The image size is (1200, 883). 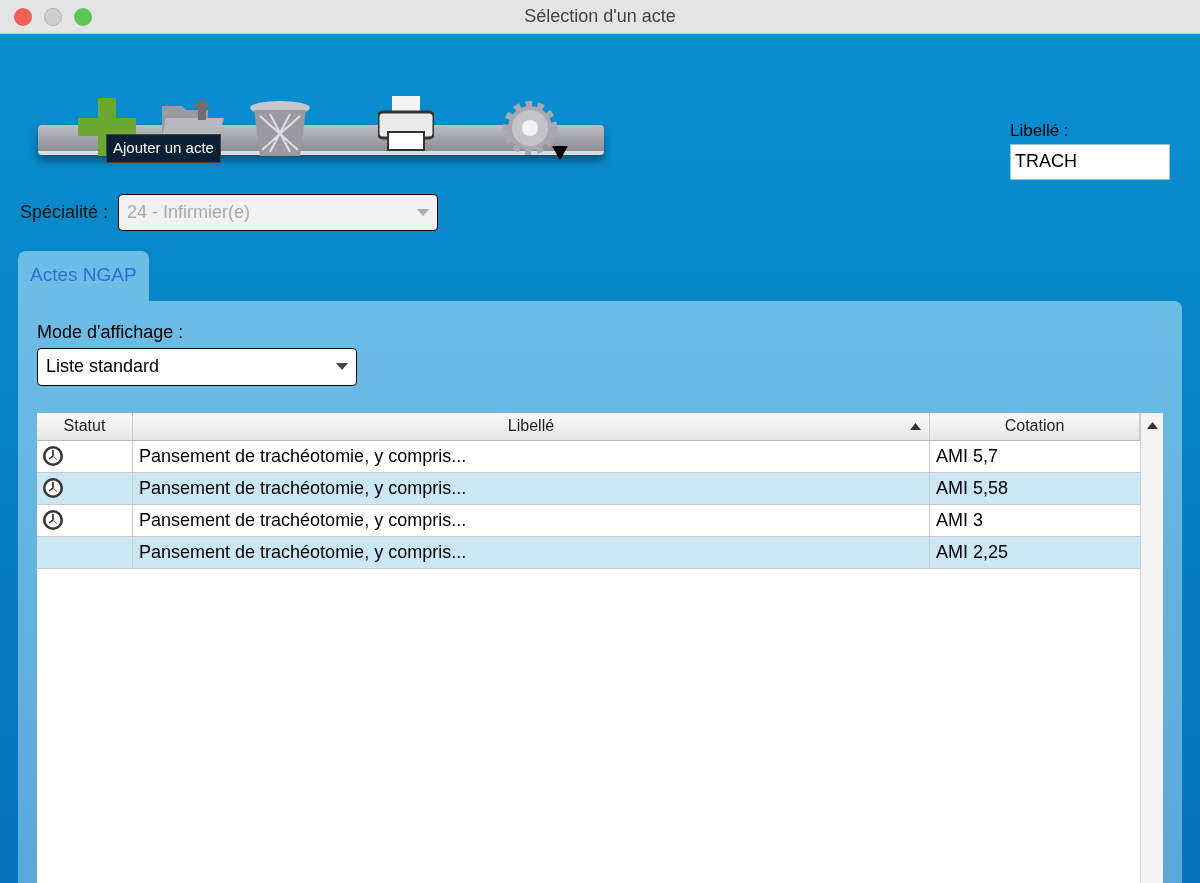 What do you see at coordinates (1152, 425) in the screenshot?
I see `scroll-up-icon` at bounding box center [1152, 425].